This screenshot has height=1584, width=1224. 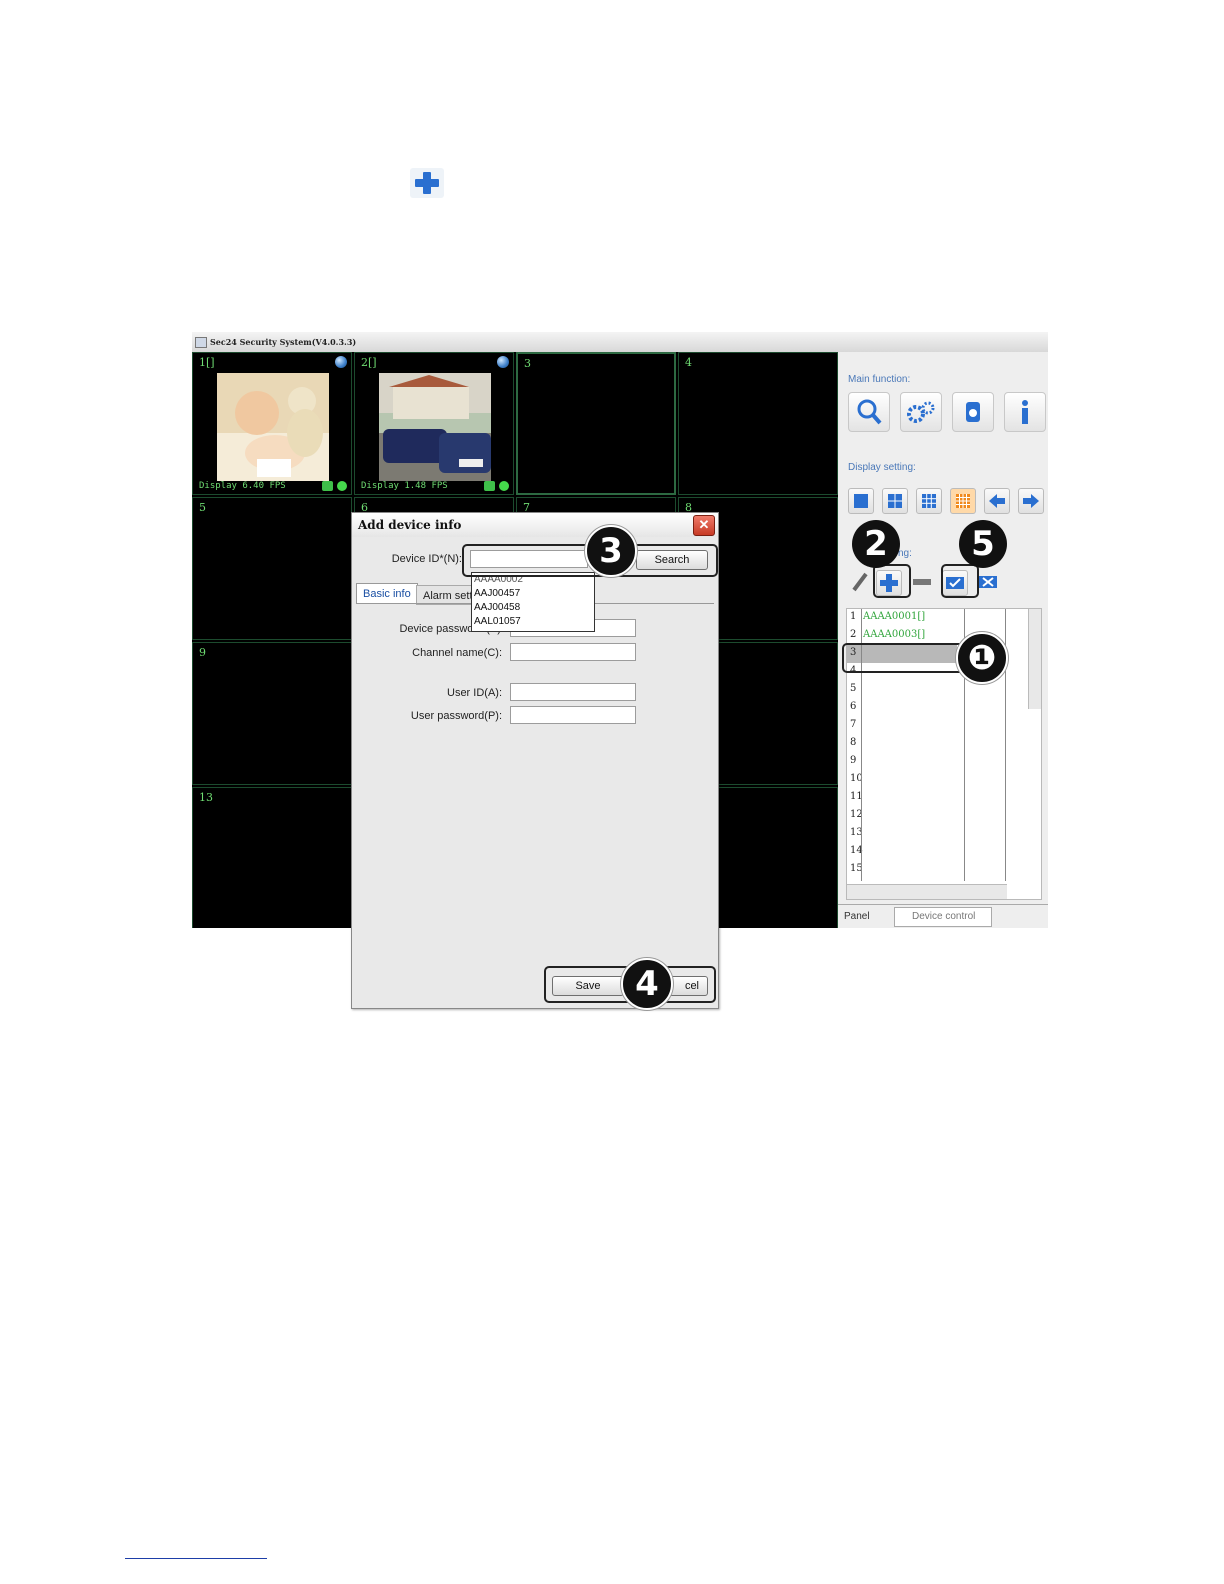 I want to click on channel-name-field, so click(x=573, y=652).